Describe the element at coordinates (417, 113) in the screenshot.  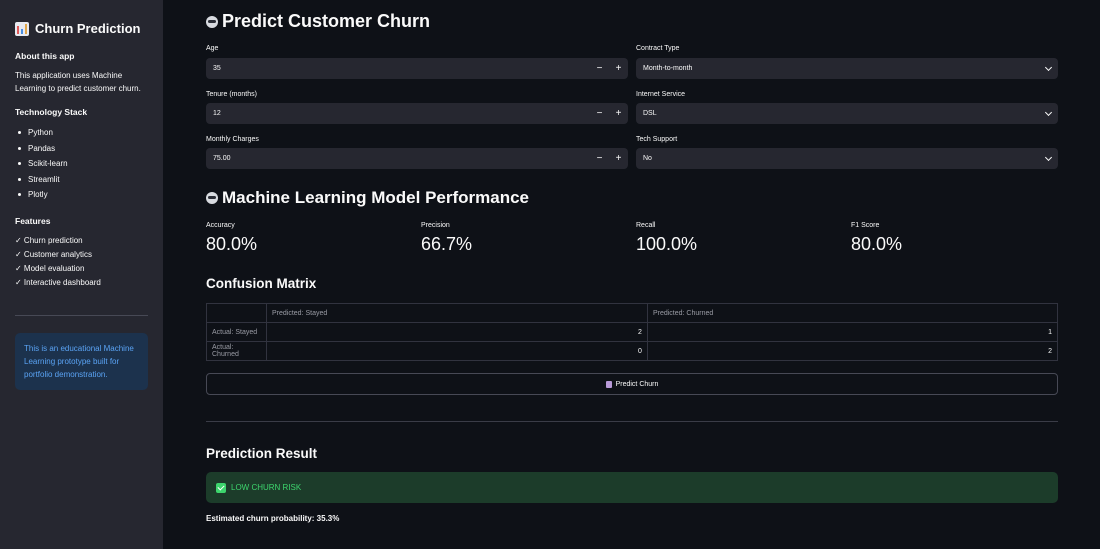
I see `tenure-input: 12 − +` at that location.